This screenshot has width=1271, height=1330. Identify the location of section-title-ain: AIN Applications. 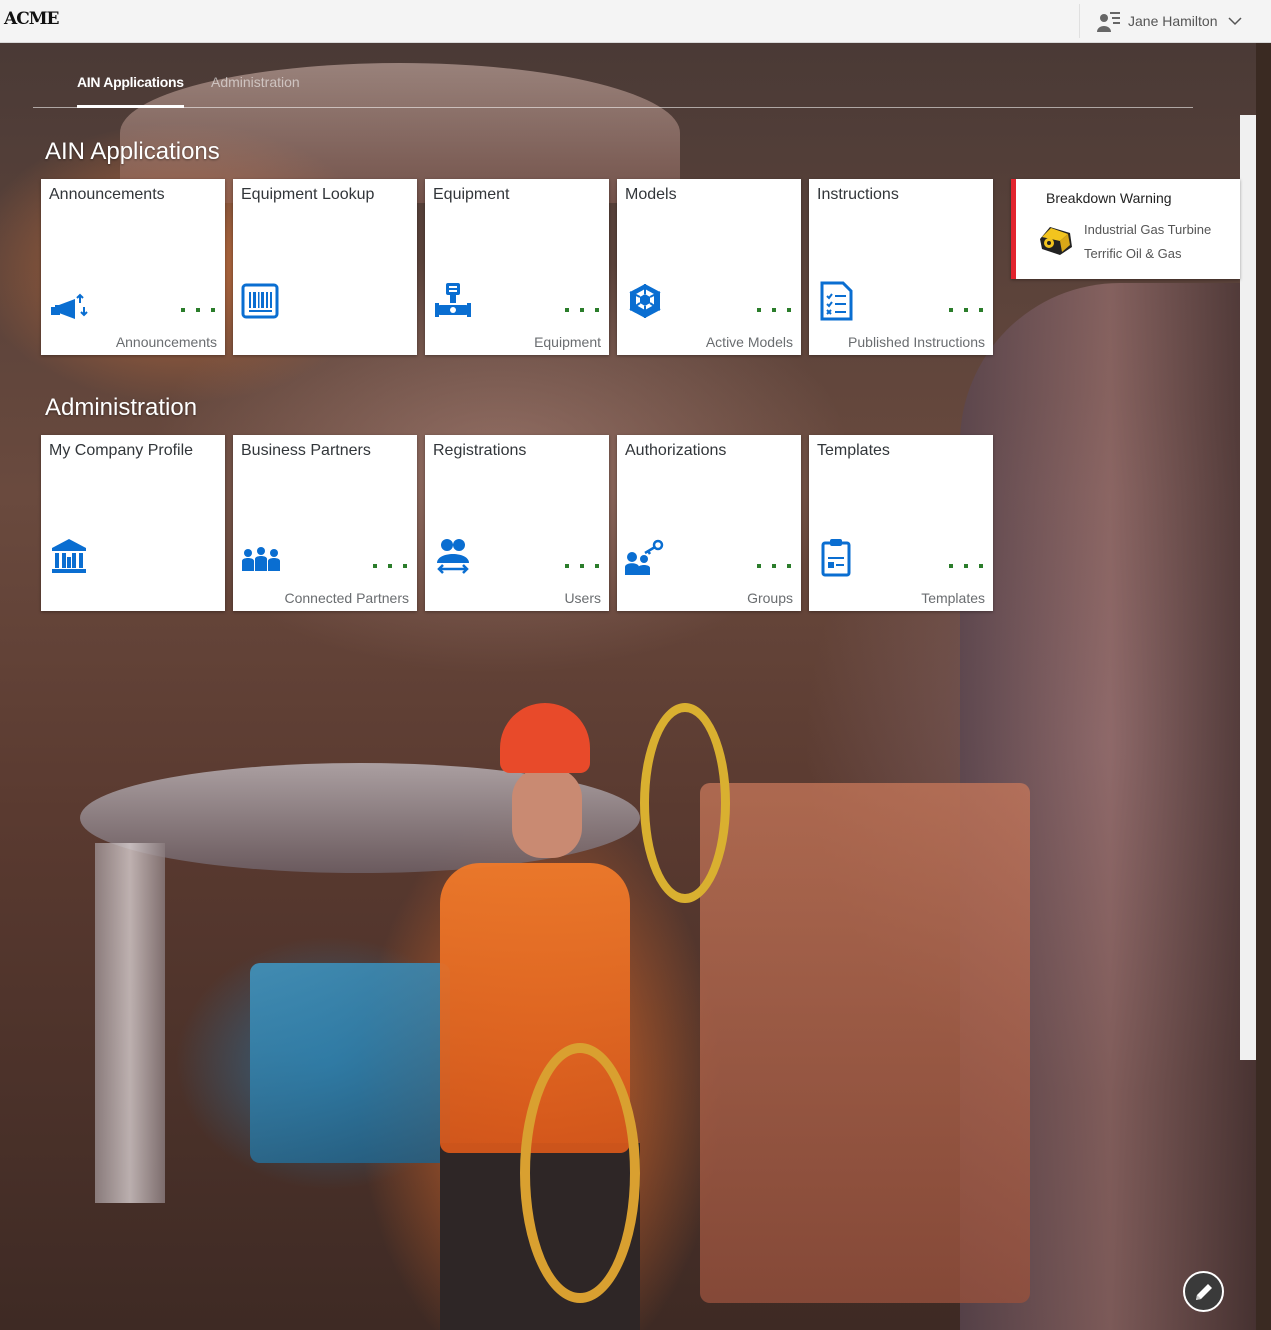
(132, 151).